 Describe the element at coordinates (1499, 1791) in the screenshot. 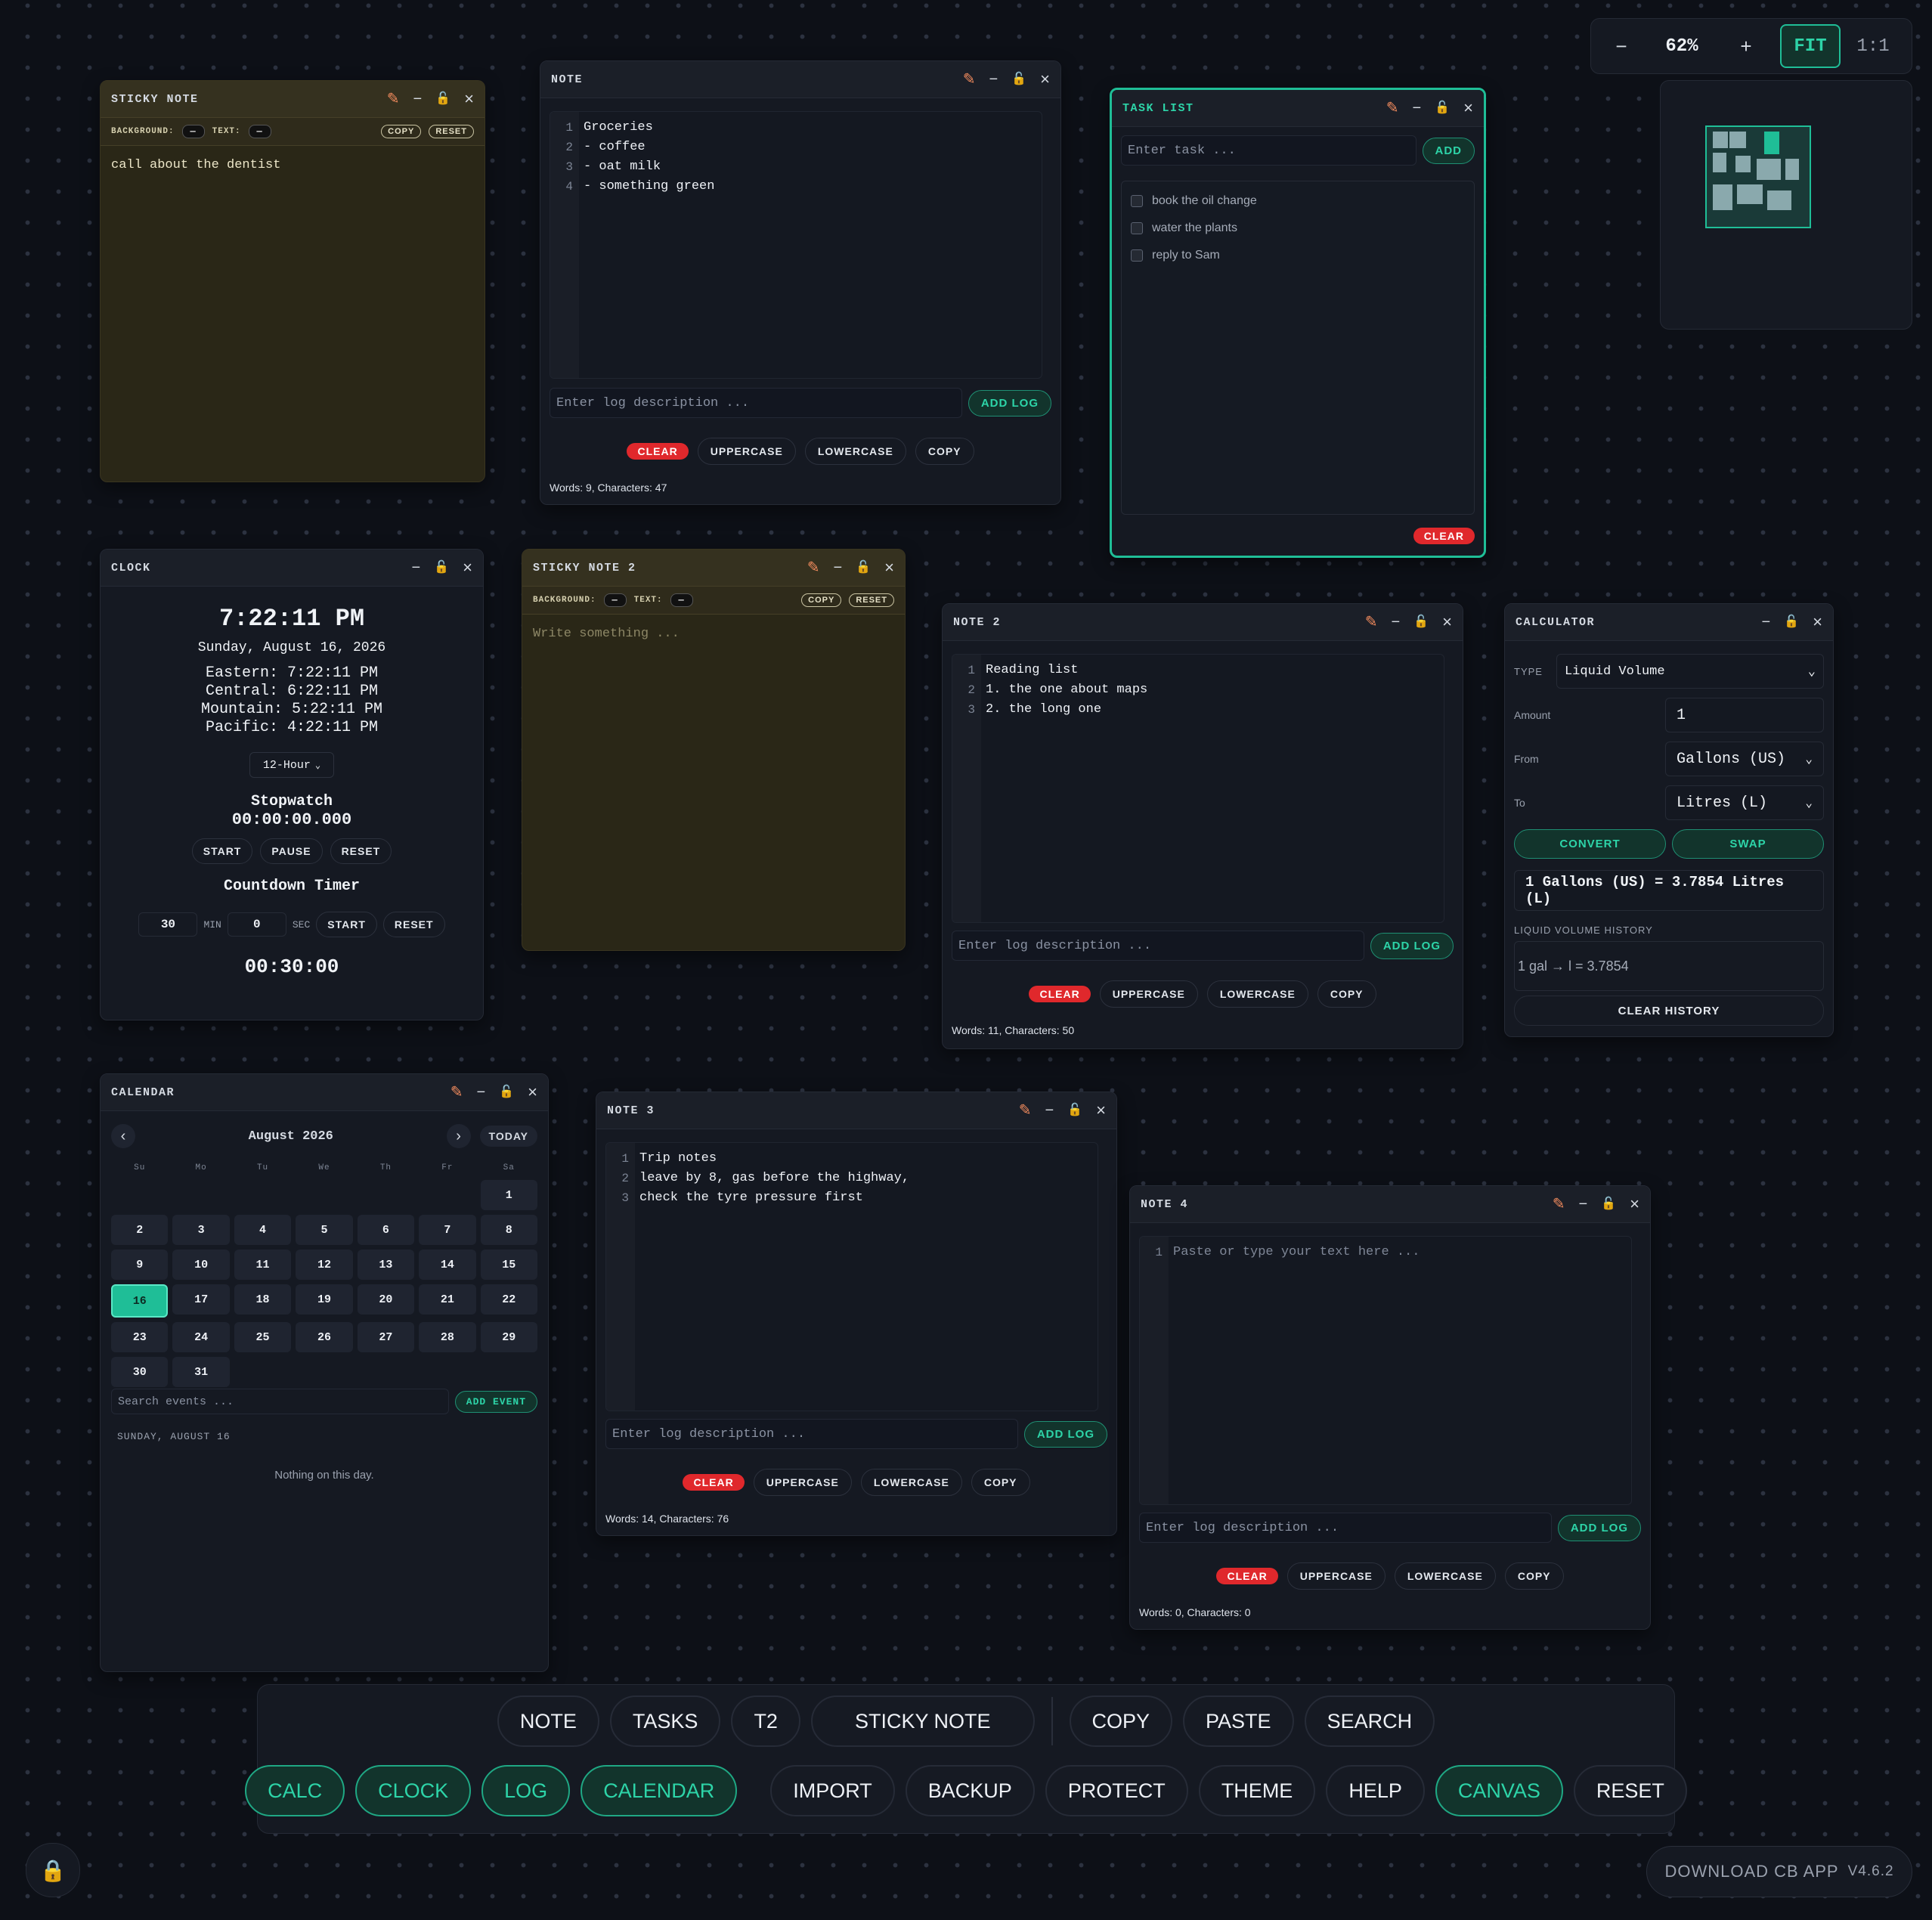

I see `canvas-button: CANVAS` at that location.